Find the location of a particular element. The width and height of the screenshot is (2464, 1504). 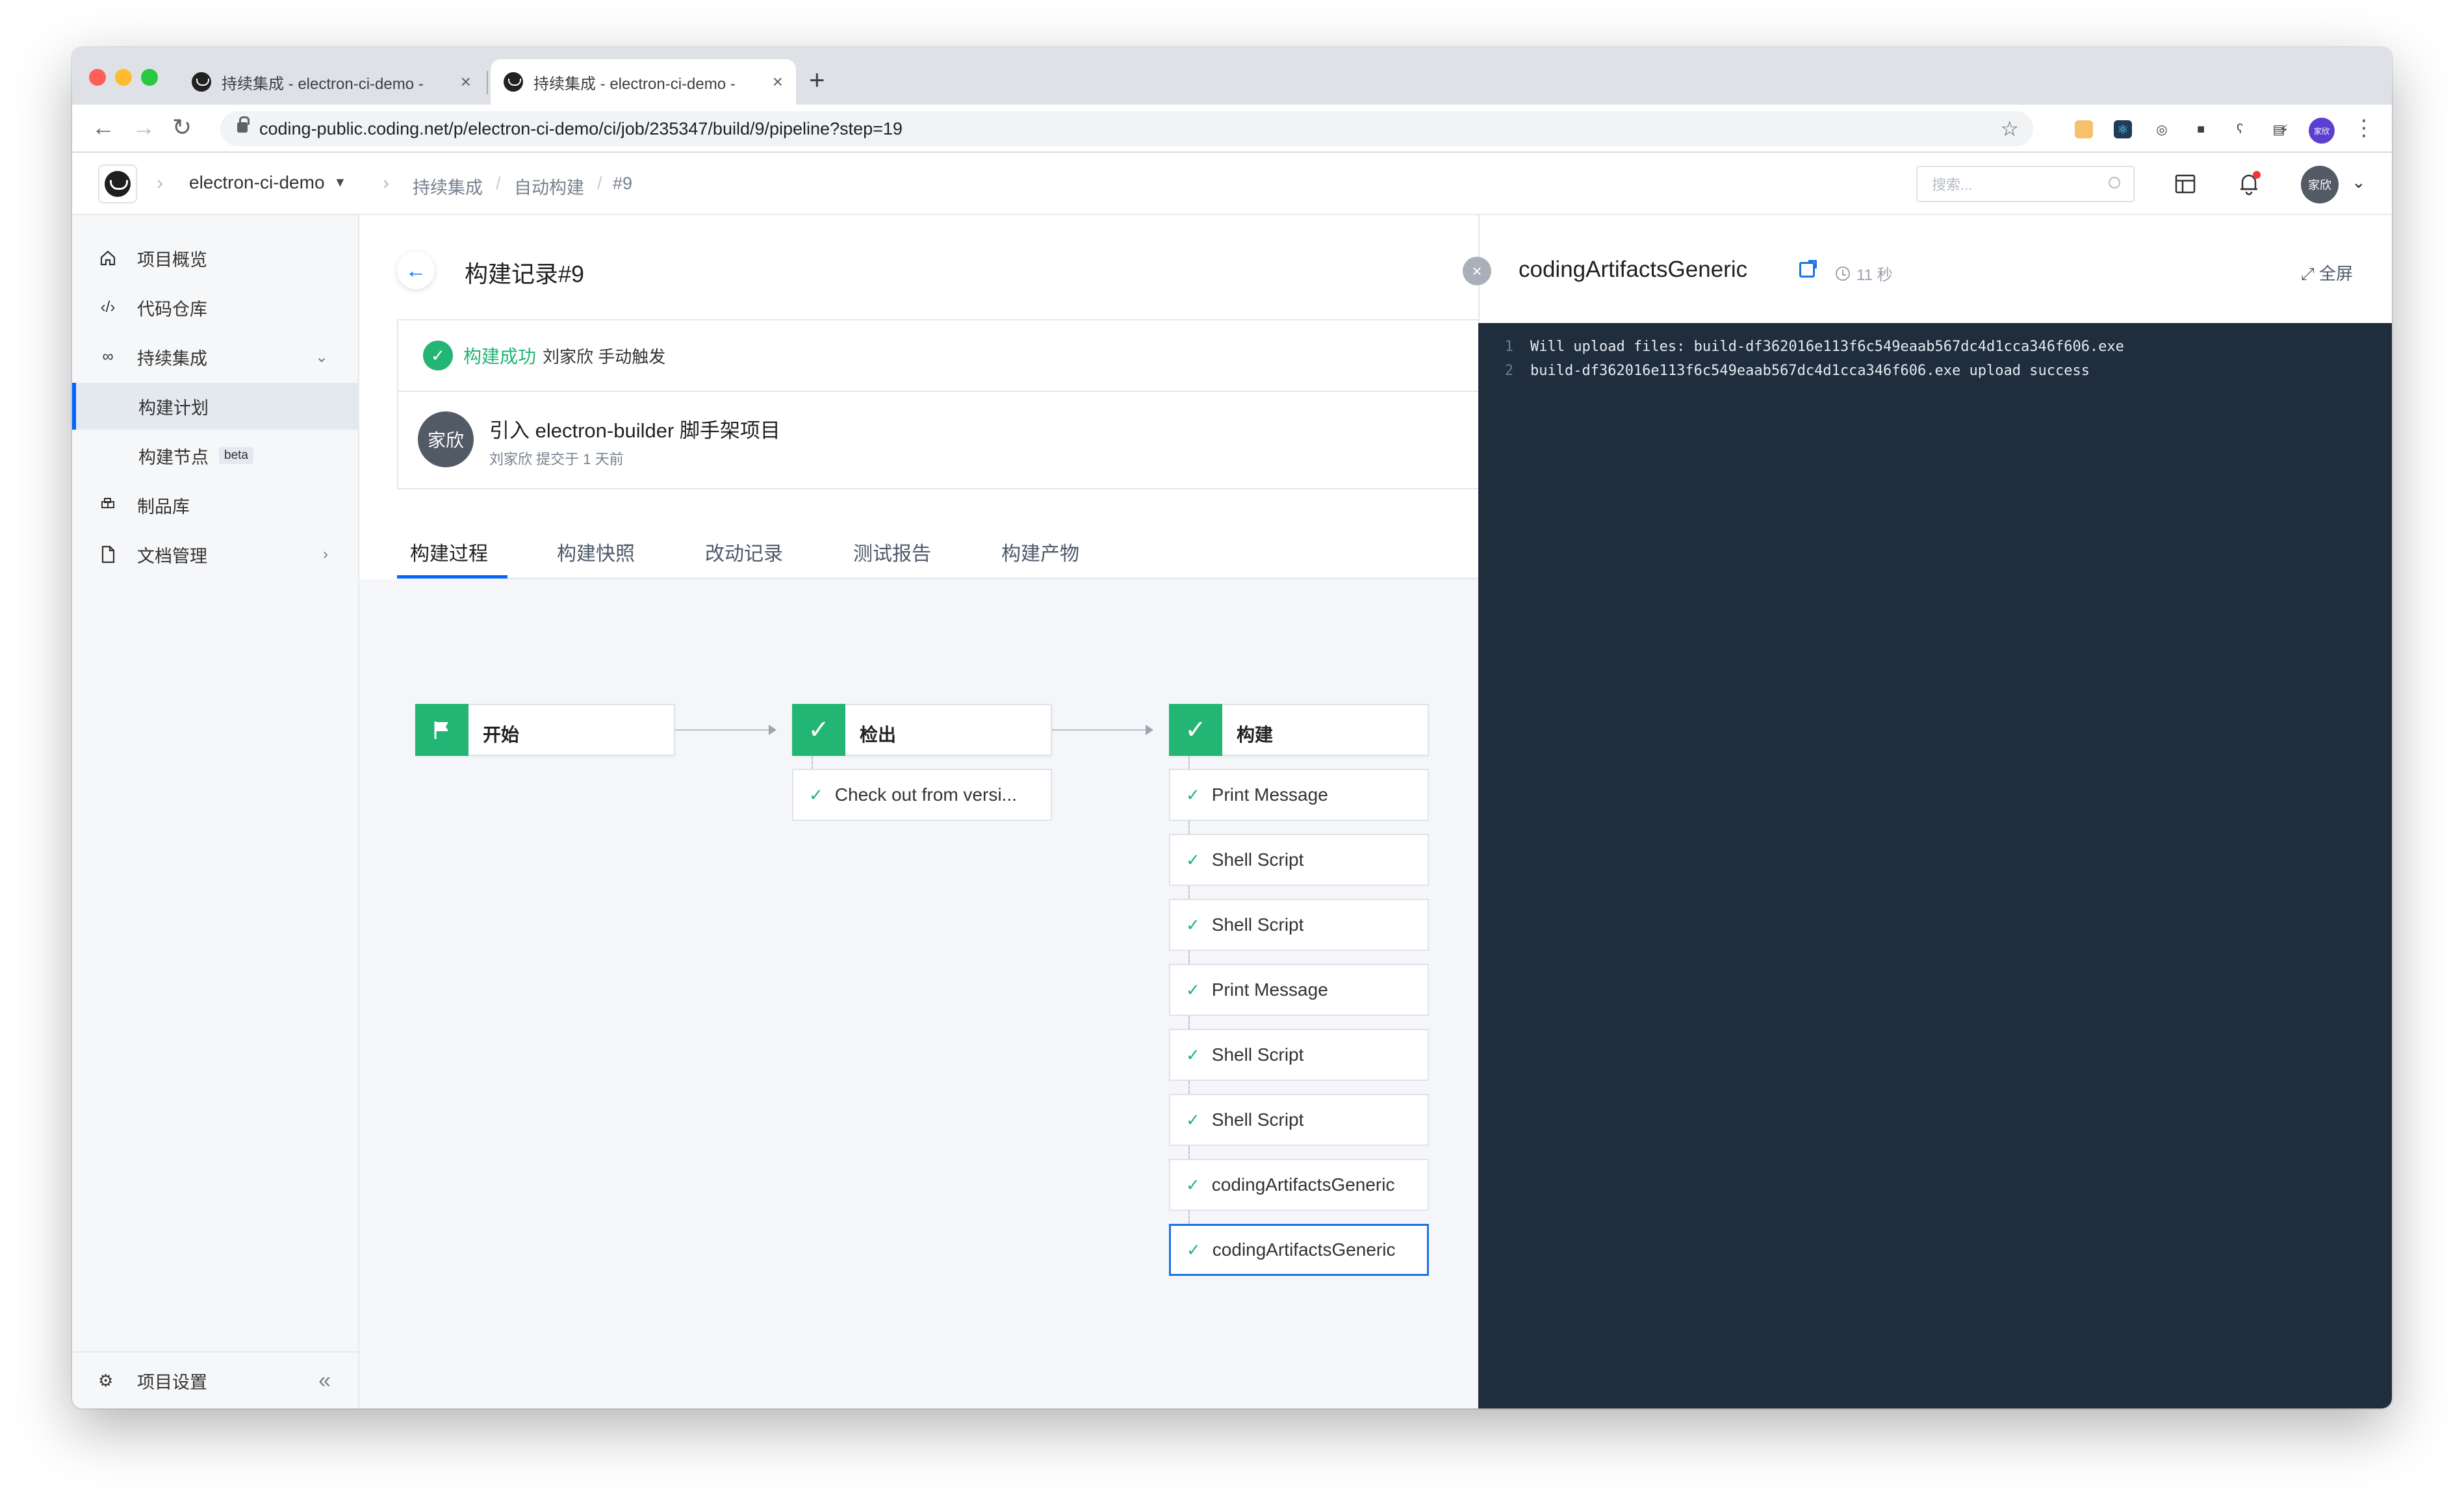

sidebar-item-overview: 项目概览 is located at coordinates (215, 258).